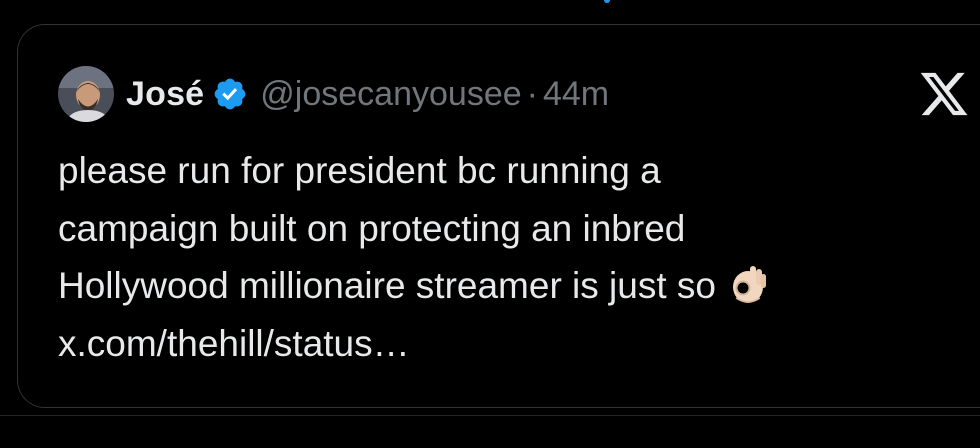  Describe the element at coordinates (165, 94) in the screenshot. I see `author-name: José` at that location.